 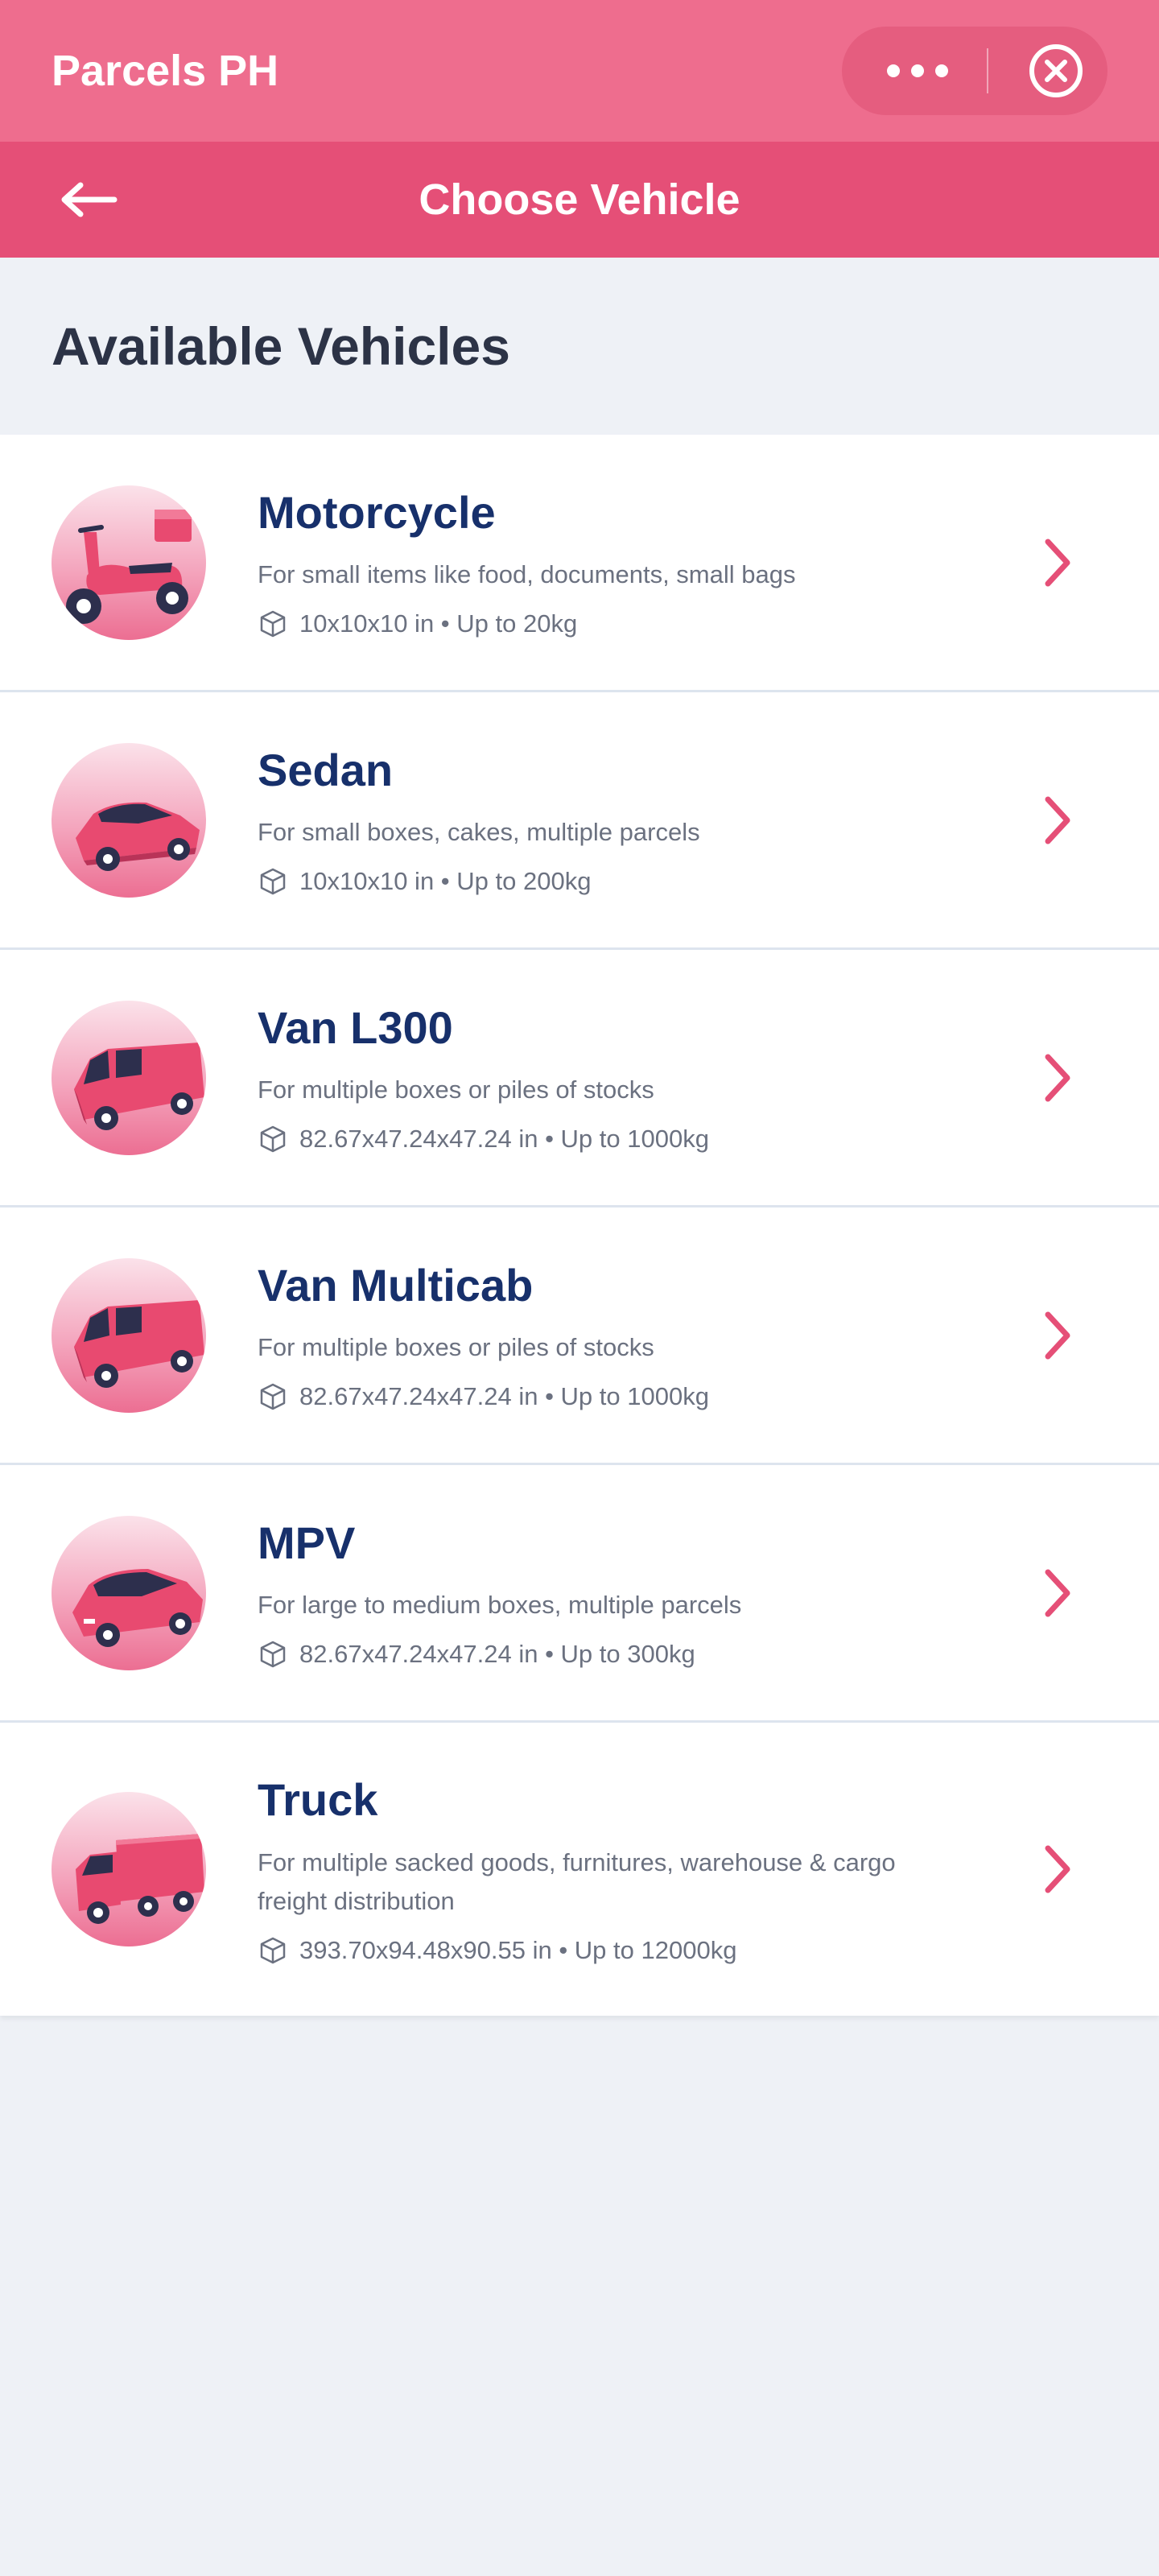 I want to click on truck-icon, so click(x=129, y=1869).